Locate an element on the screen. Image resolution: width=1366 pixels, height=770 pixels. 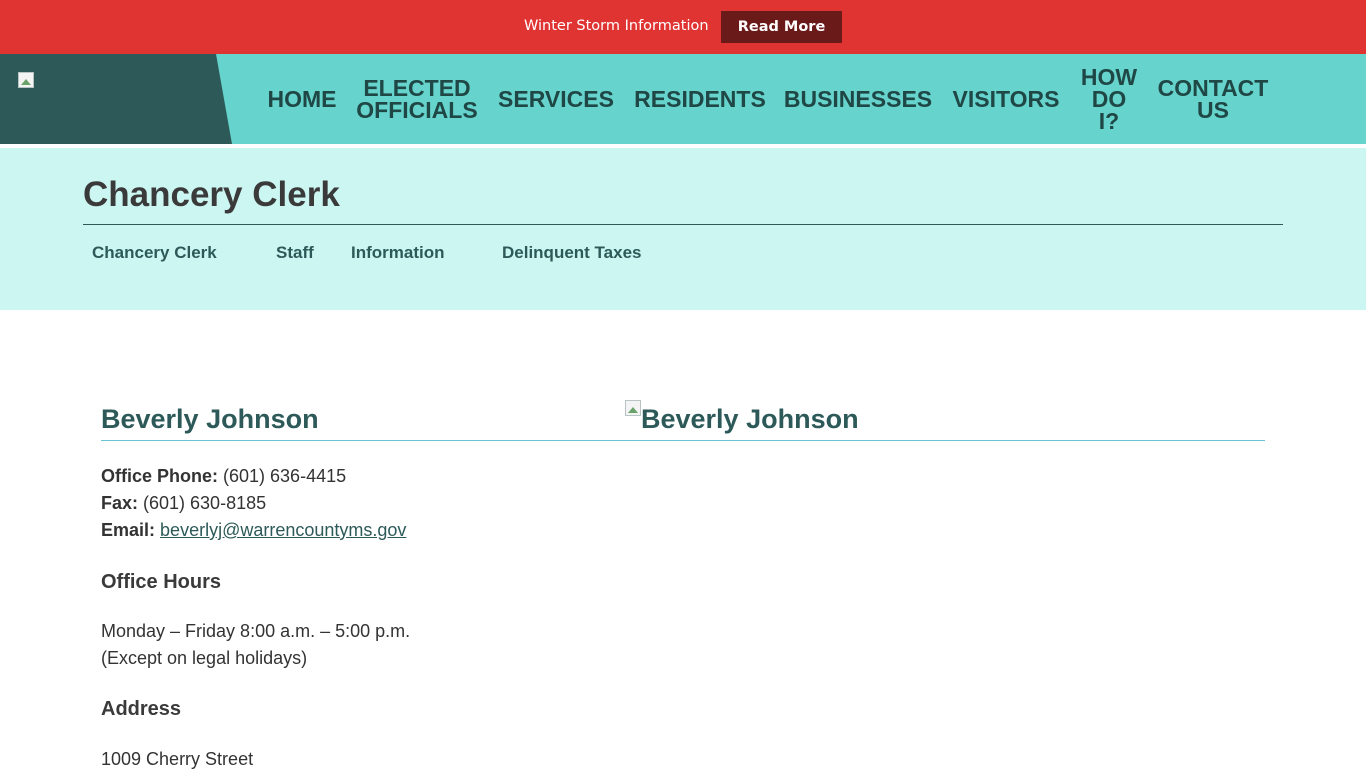
email-label: Email: is located at coordinates (128, 530).